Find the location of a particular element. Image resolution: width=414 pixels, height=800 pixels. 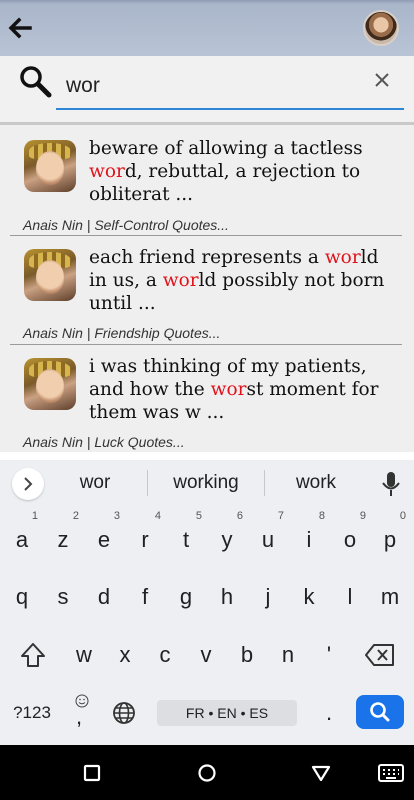

search-input is located at coordinates (230, 87).